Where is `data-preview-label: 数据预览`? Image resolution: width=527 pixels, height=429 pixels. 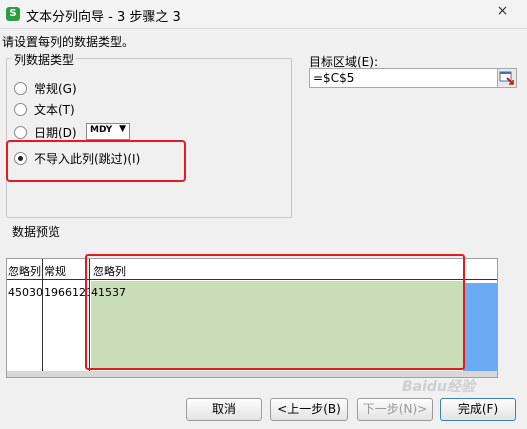
data-preview-label: 数据预览 is located at coordinates (36, 232).